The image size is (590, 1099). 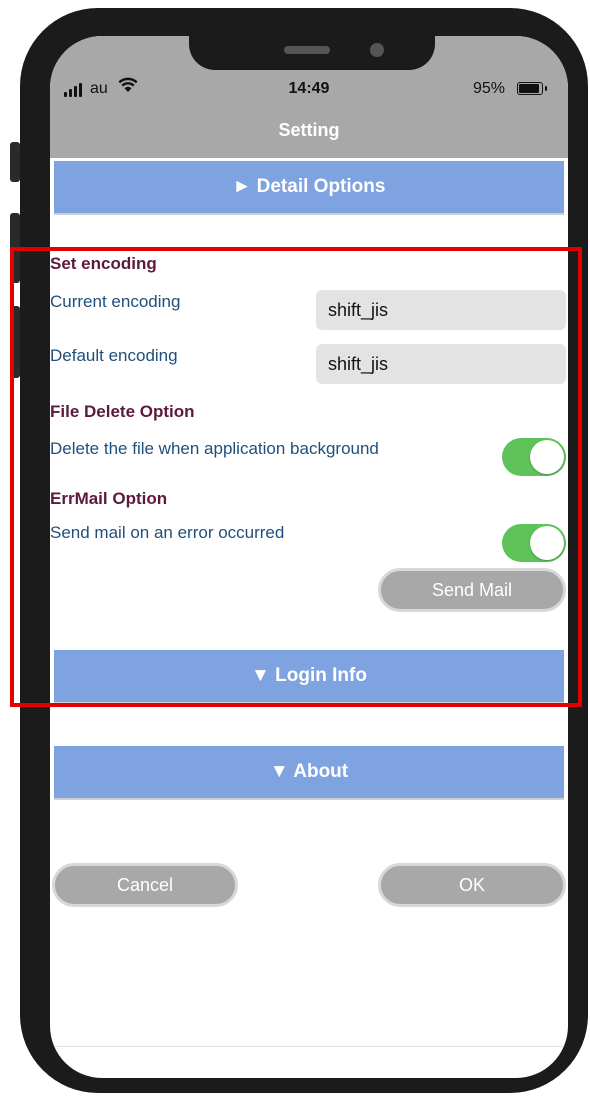 I want to click on ok-button: OK, so click(x=472, y=885).